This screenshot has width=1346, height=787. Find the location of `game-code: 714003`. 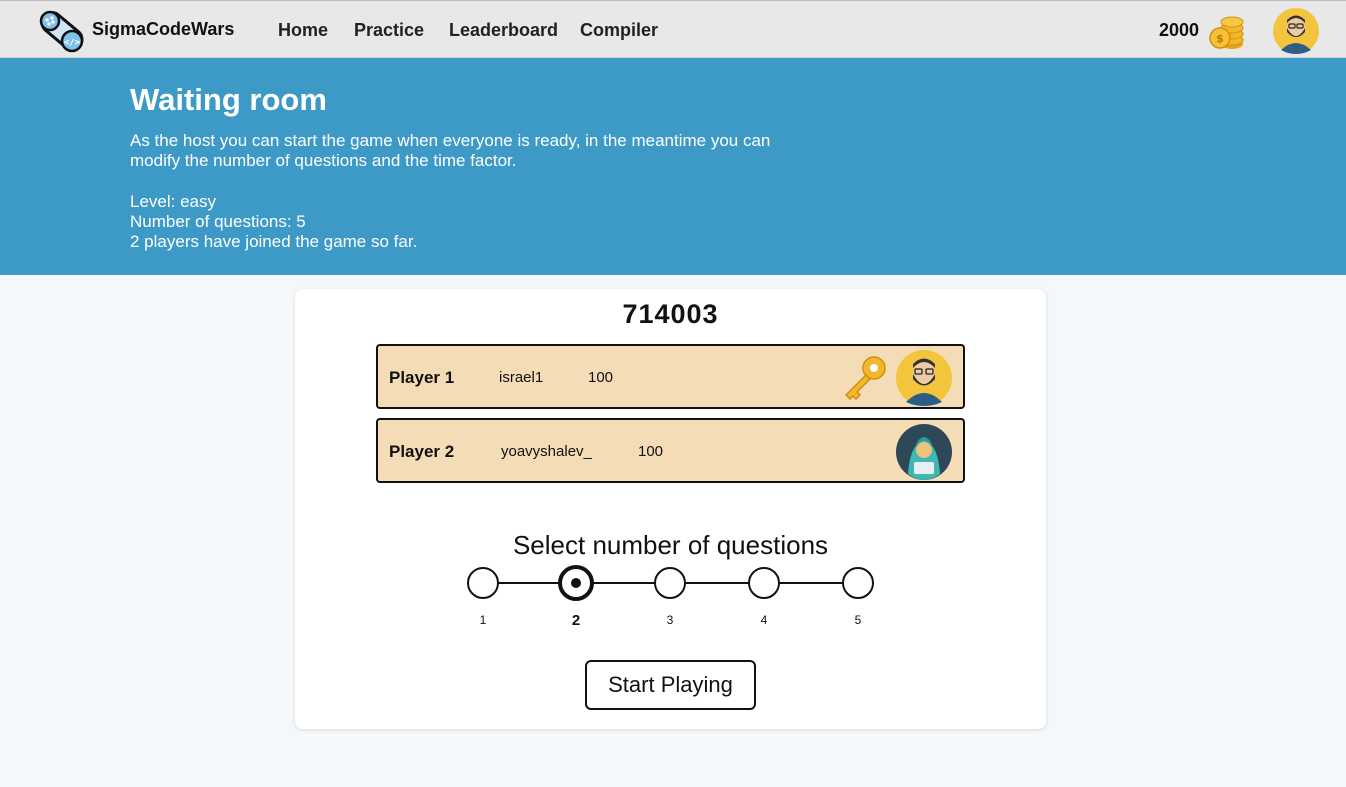

game-code: 714003 is located at coordinates (670, 314).